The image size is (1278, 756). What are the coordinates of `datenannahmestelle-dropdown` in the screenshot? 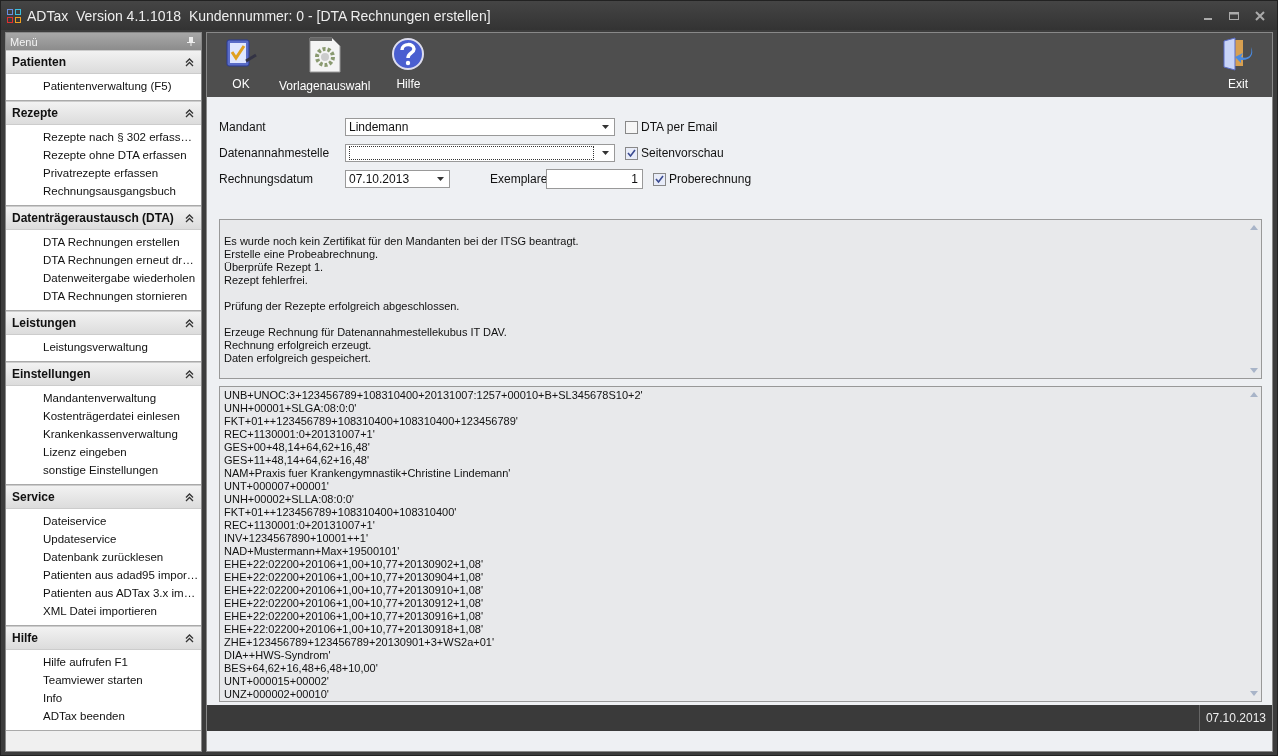 It's located at (480, 153).